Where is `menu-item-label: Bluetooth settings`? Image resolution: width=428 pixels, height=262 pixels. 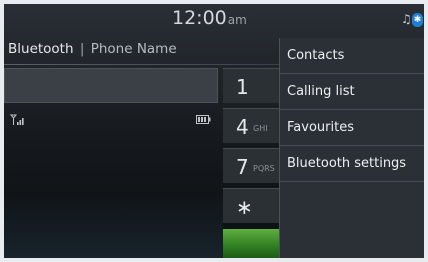
menu-item-label: Bluetooth settings is located at coordinates (347, 163).